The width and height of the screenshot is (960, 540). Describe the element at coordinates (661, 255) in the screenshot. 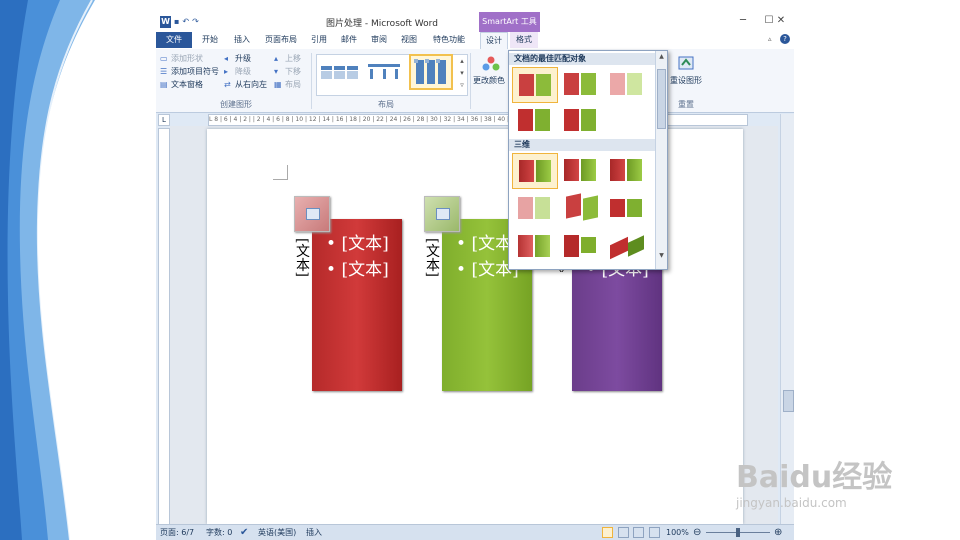

I see `scroll-down-icon: ▼` at that location.